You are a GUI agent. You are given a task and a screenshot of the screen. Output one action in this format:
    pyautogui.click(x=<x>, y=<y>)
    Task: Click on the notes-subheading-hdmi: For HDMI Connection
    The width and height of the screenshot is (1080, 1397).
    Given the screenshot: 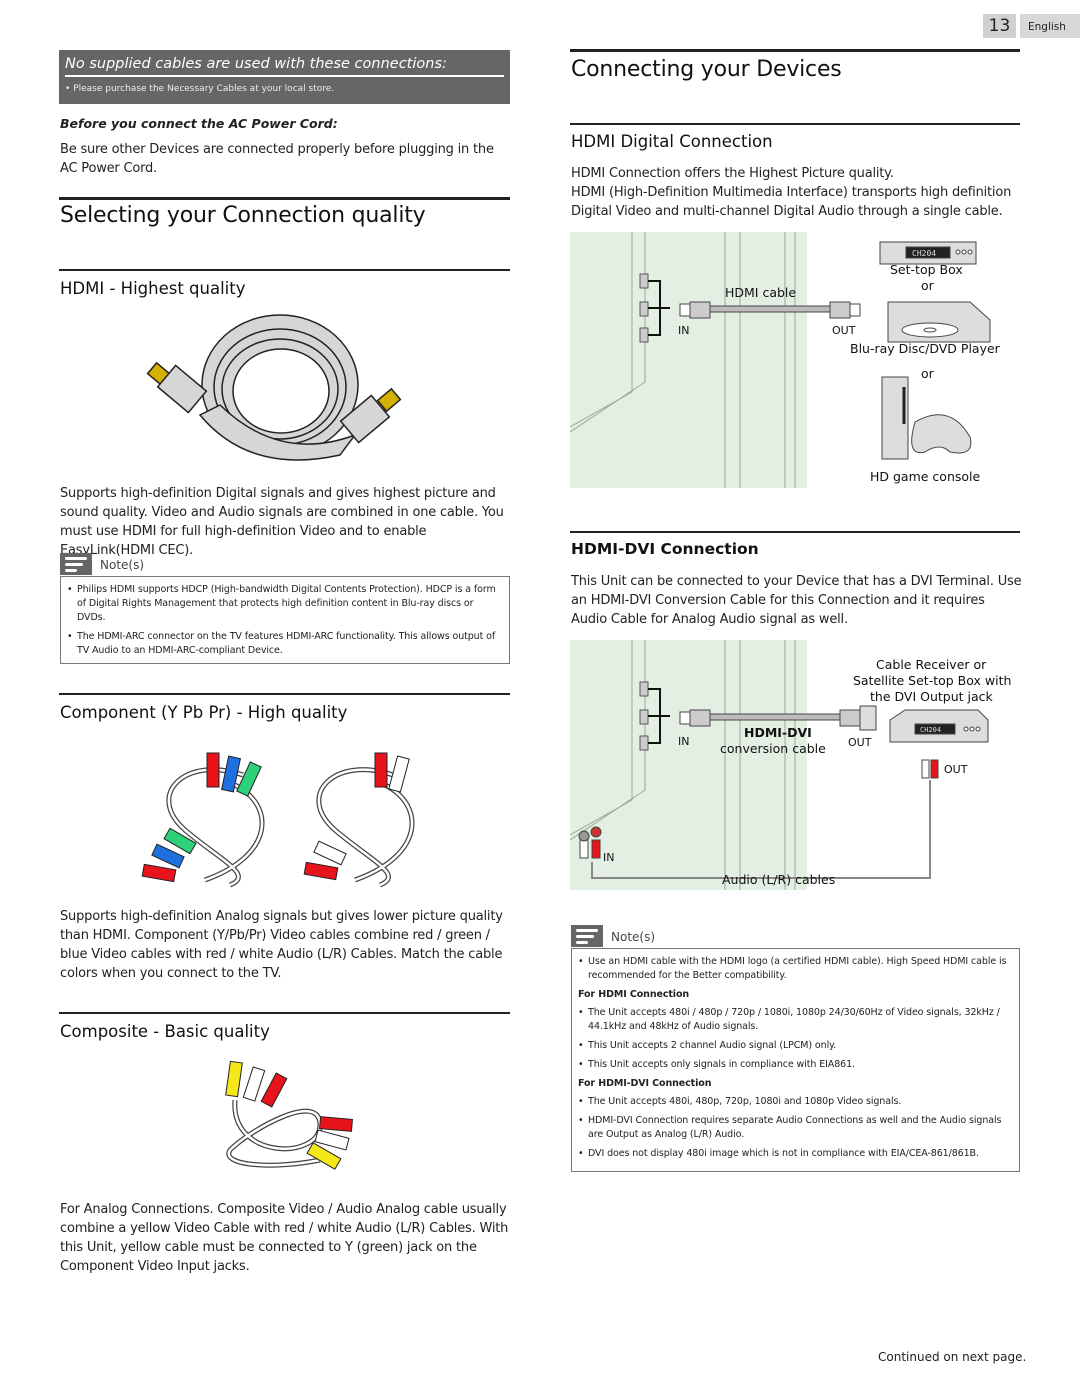 What is the action you would take?
    pyautogui.click(x=634, y=994)
    